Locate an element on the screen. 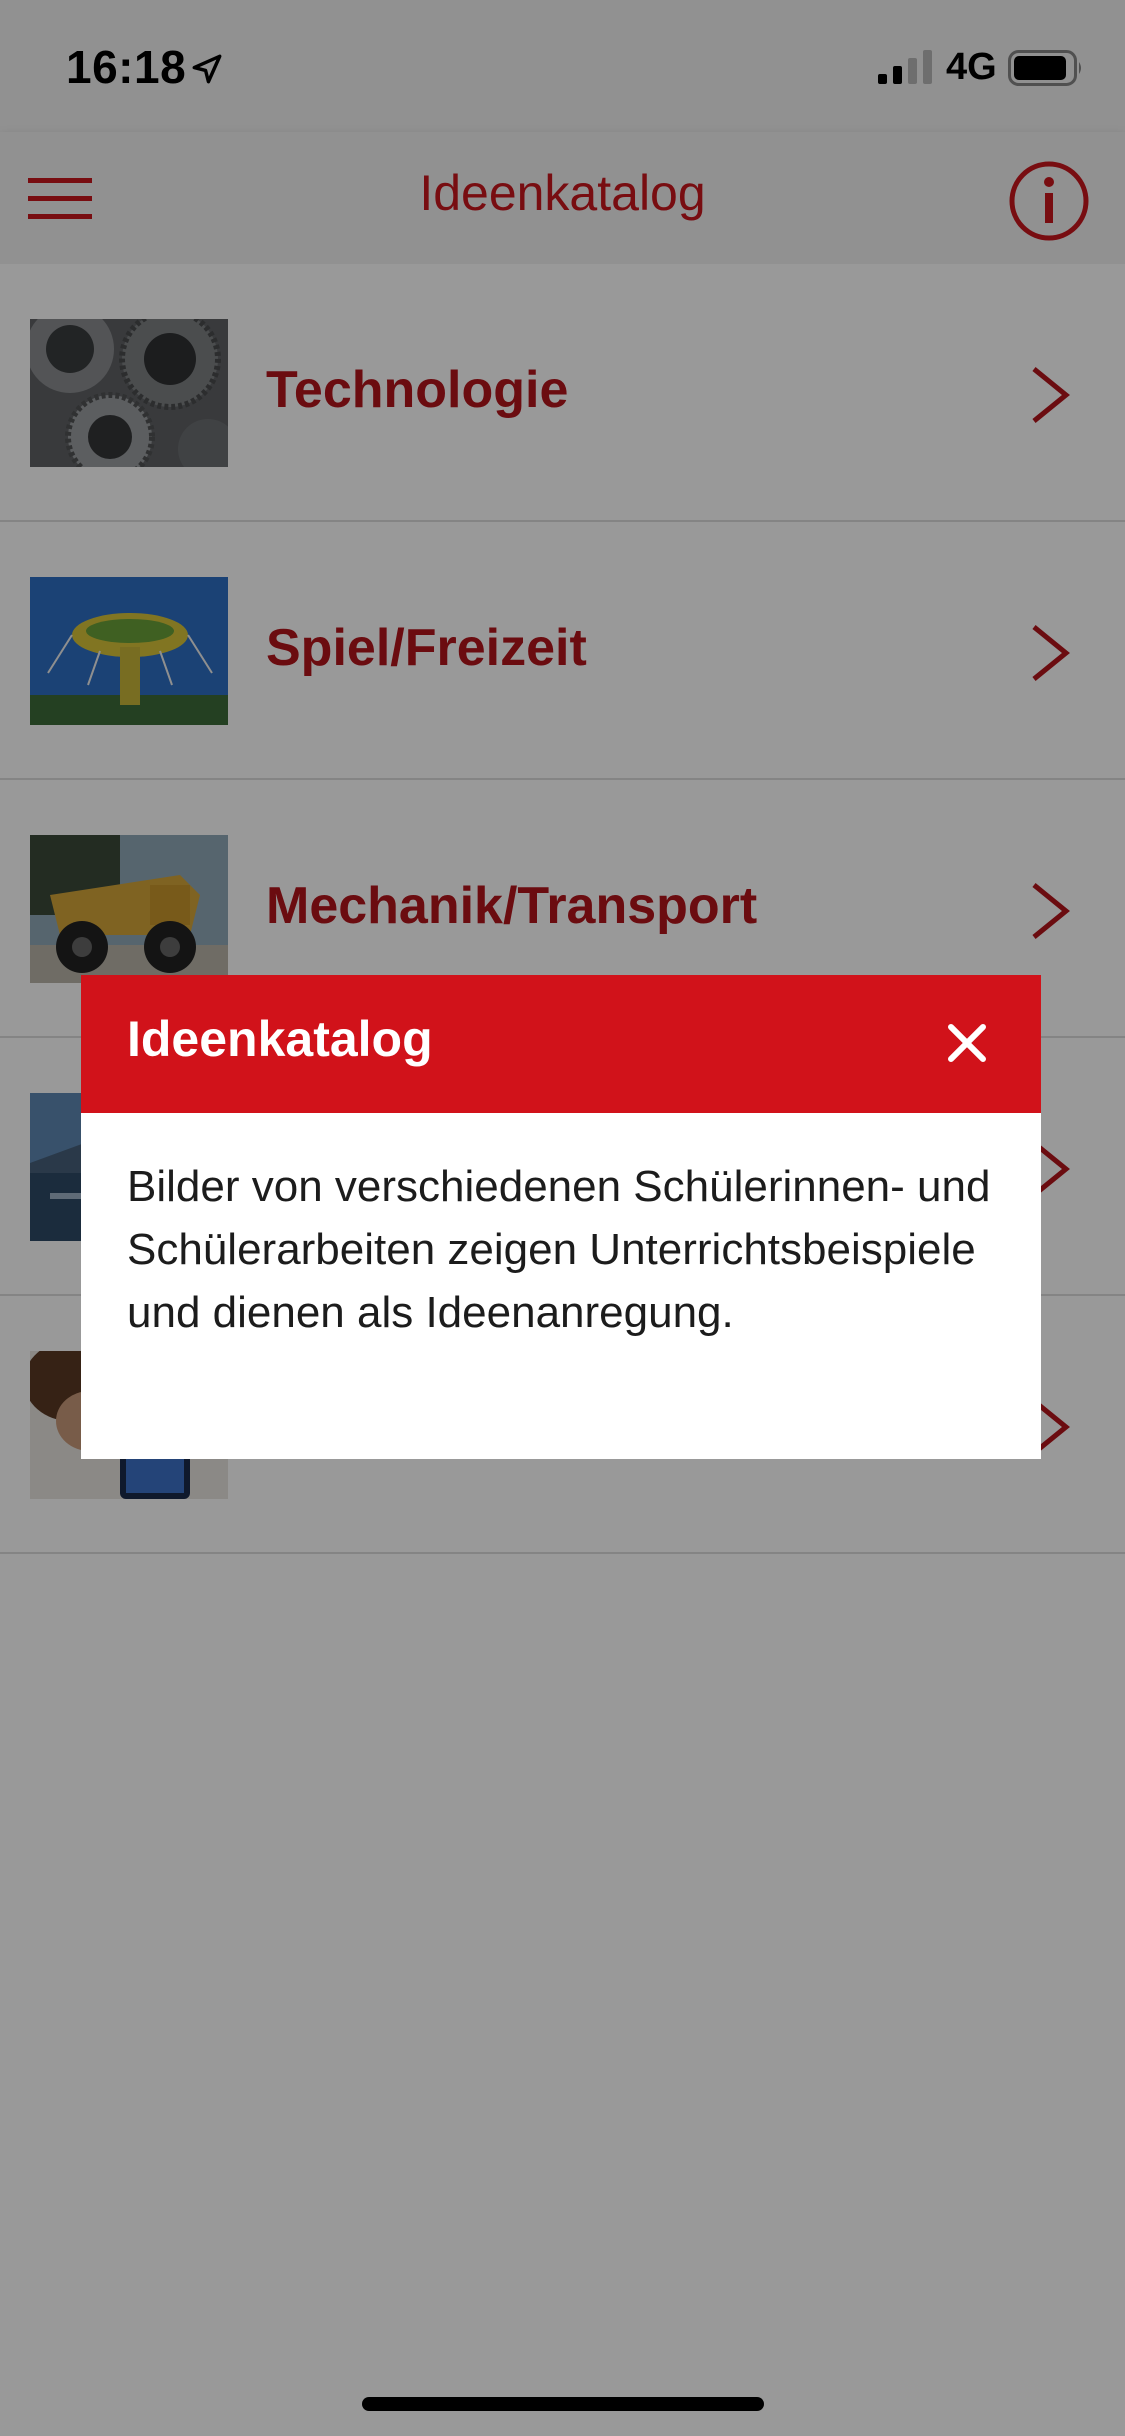 This screenshot has width=1125, height=2436. dialog-header: Ideenkatalog is located at coordinates (561, 1044).